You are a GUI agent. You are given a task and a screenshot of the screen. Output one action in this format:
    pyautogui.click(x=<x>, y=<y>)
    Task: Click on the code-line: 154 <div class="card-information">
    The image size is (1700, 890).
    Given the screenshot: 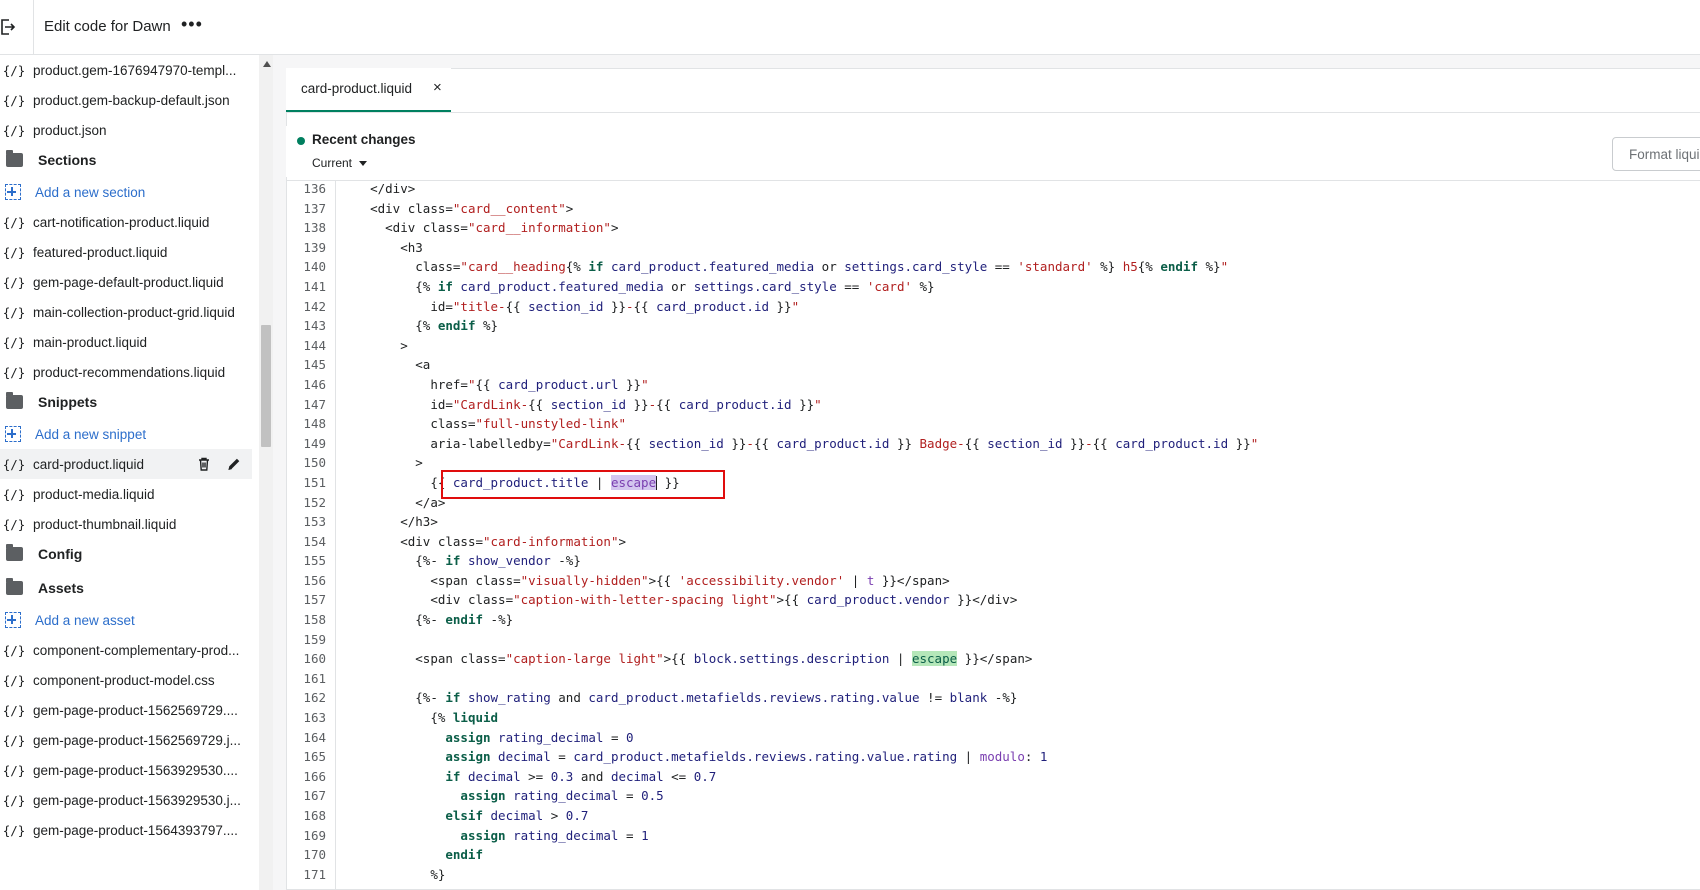 What is the action you would take?
    pyautogui.click(x=995, y=542)
    